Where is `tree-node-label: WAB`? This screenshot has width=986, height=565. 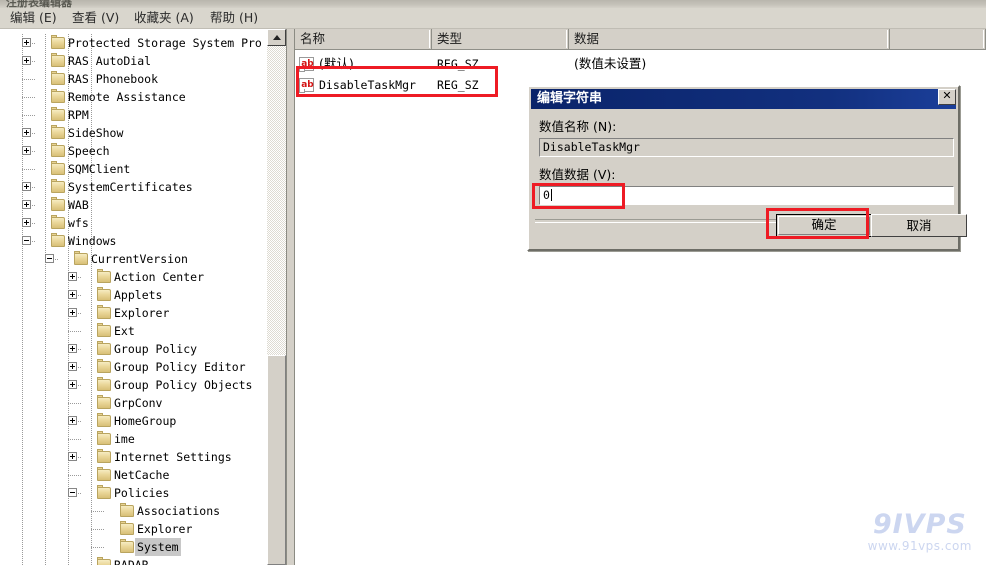 tree-node-label: WAB is located at coordinates (78, 205).